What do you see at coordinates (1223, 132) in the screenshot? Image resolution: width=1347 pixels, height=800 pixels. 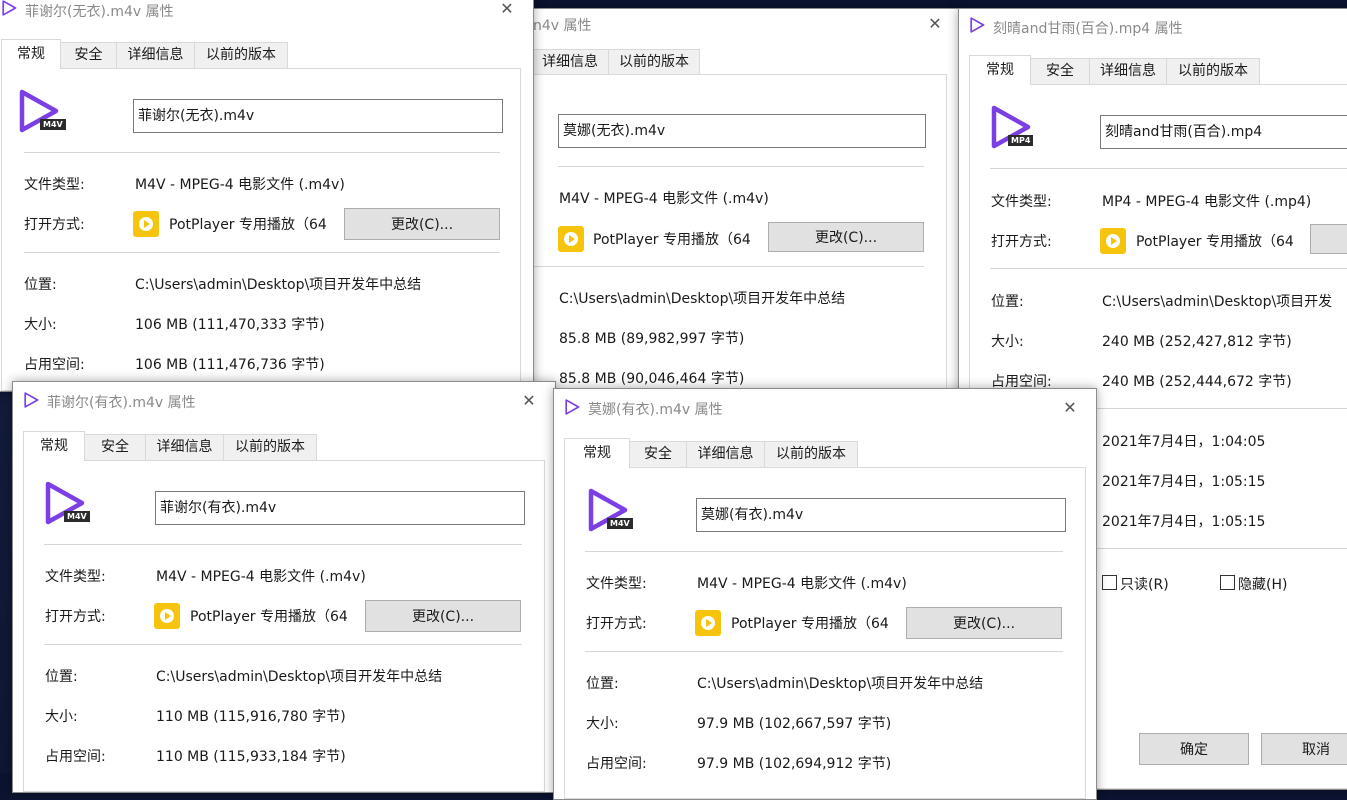 I see `filename-field: 刻晴and甘雨(百合).mp4` at bounding box center [1223, 132].